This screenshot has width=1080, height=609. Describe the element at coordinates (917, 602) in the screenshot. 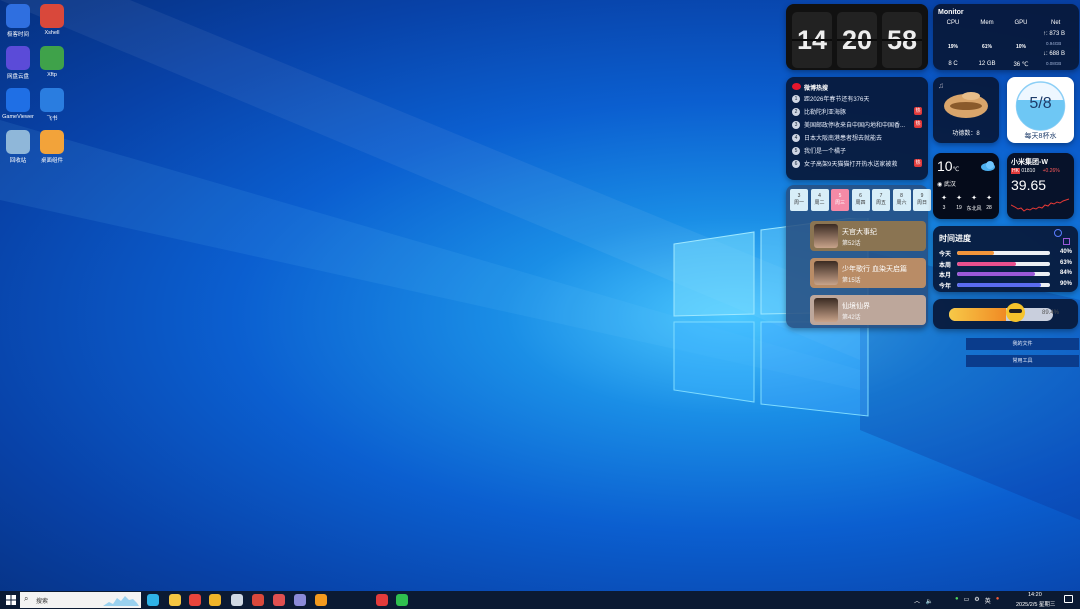

I see `tray-chevron-icon: ︿` at that location.